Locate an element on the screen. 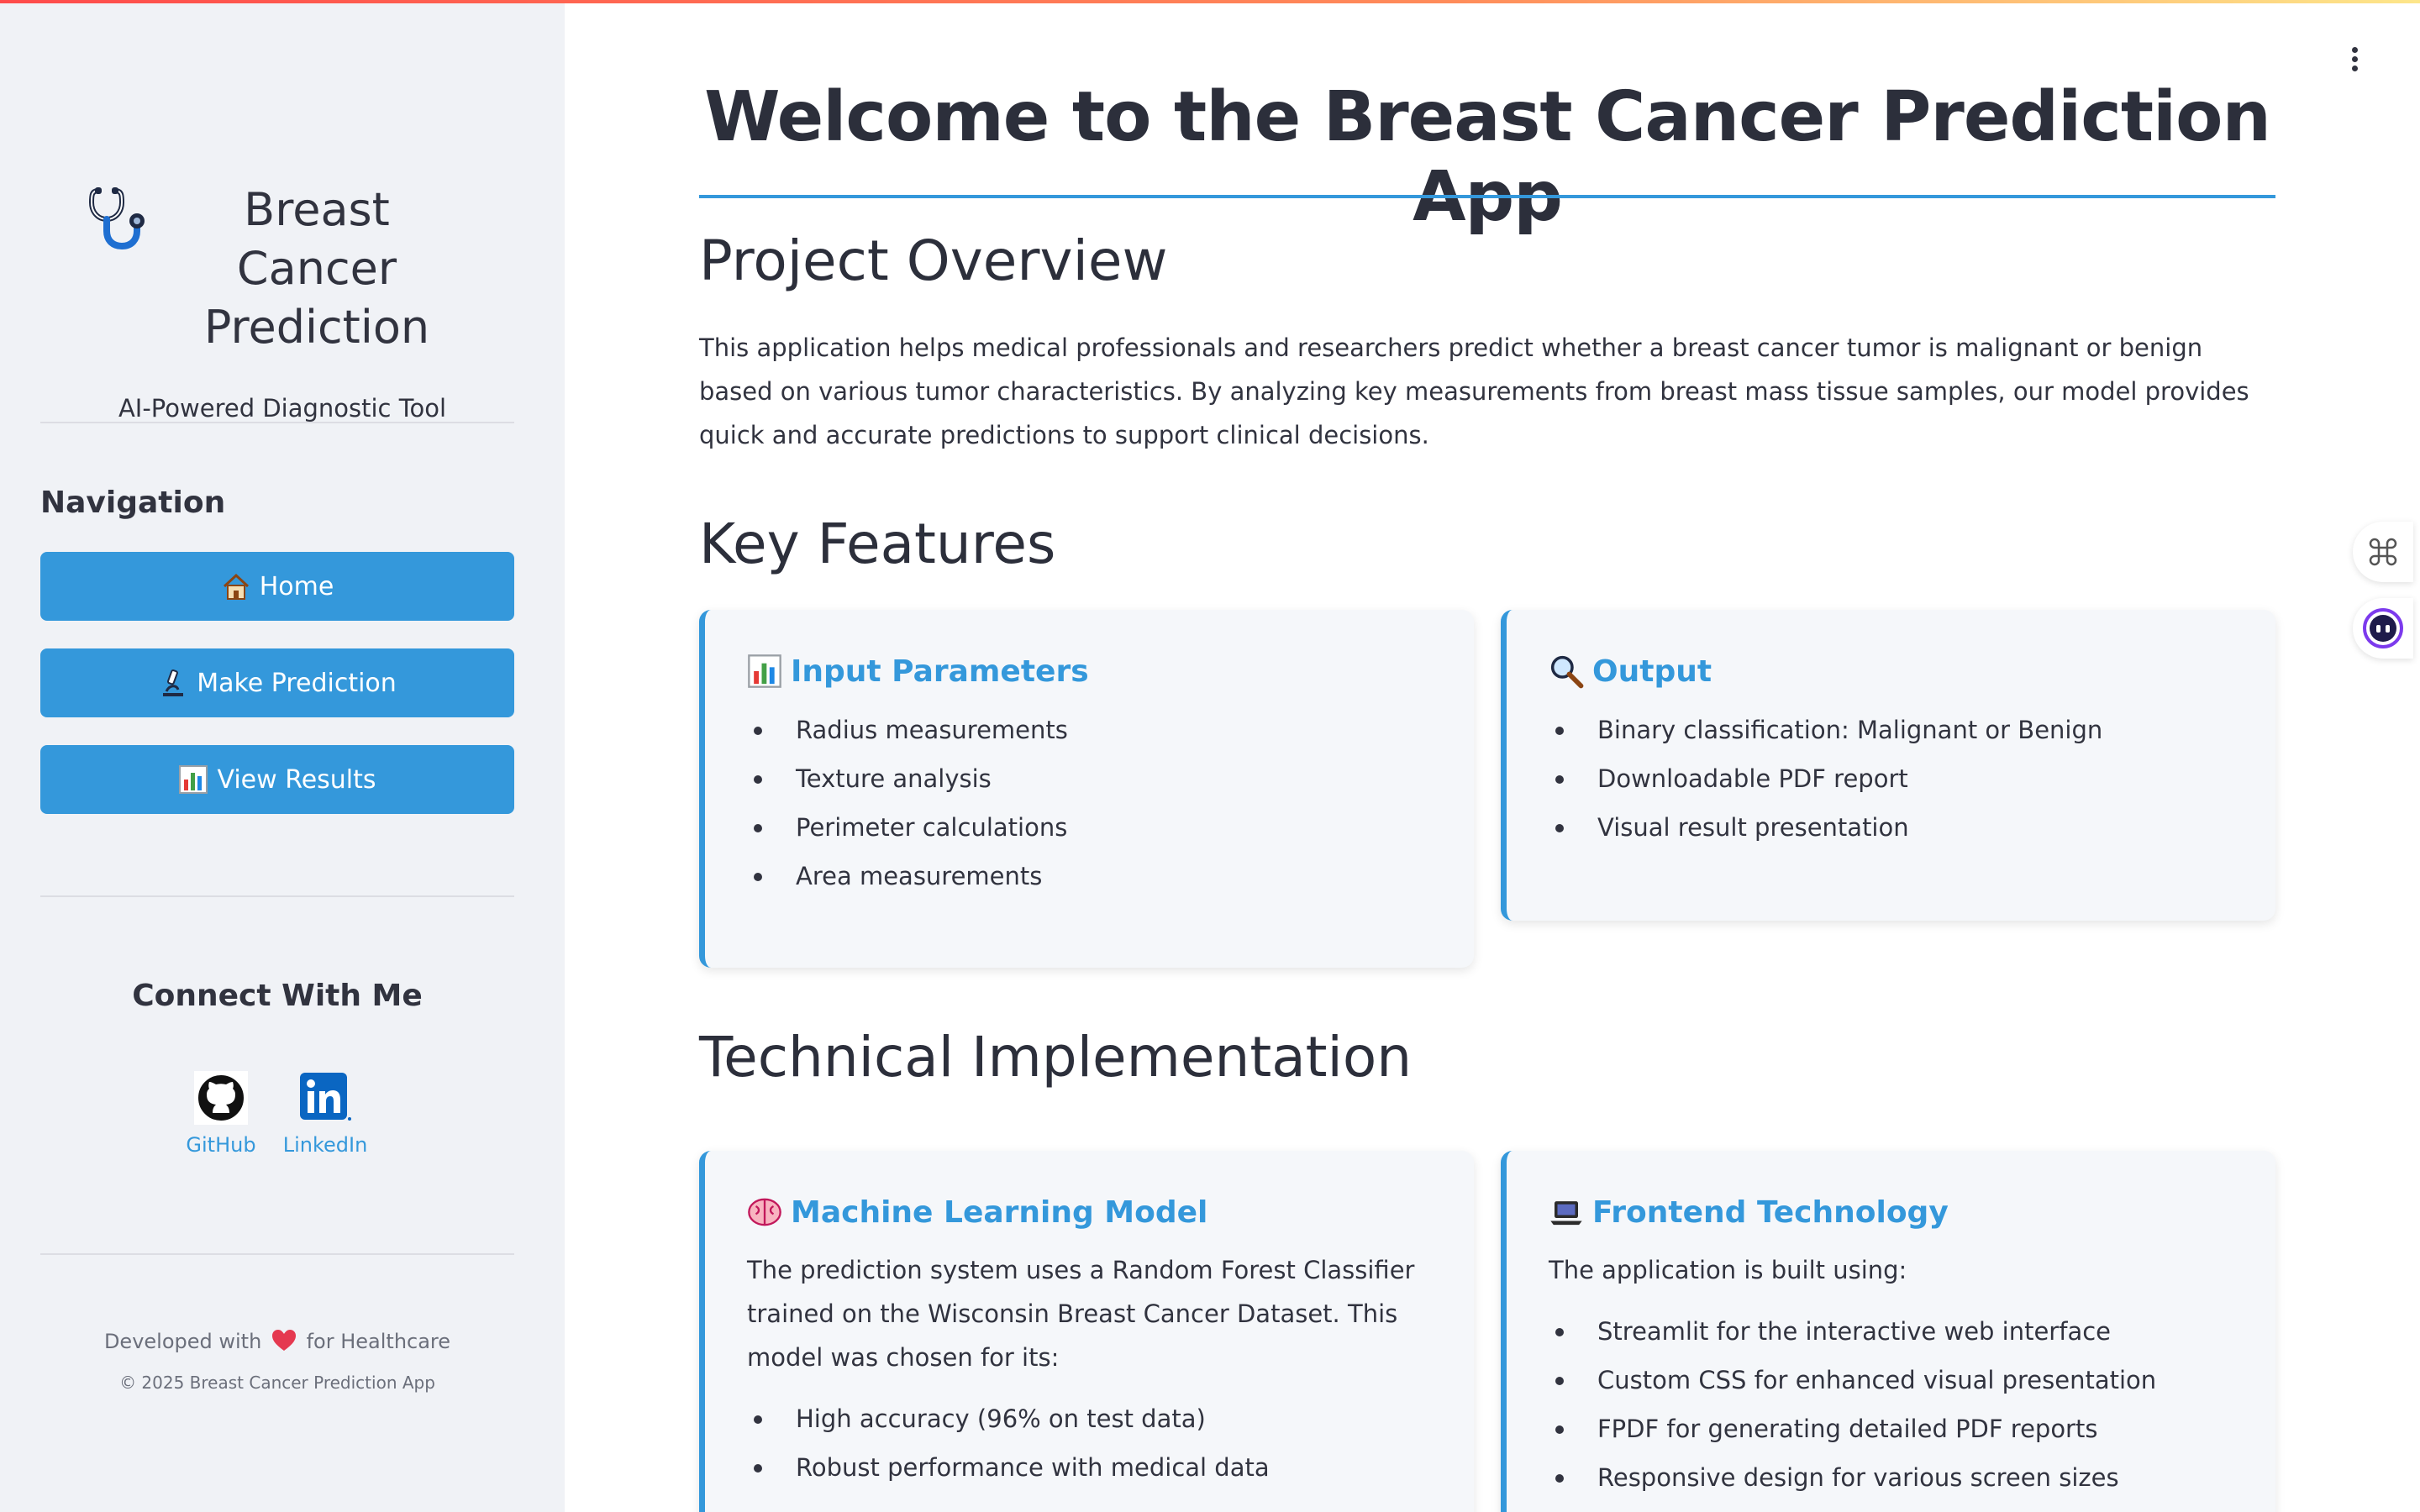 The image size is (2420, 1512). house-icon is located at coordinates (236, 586).